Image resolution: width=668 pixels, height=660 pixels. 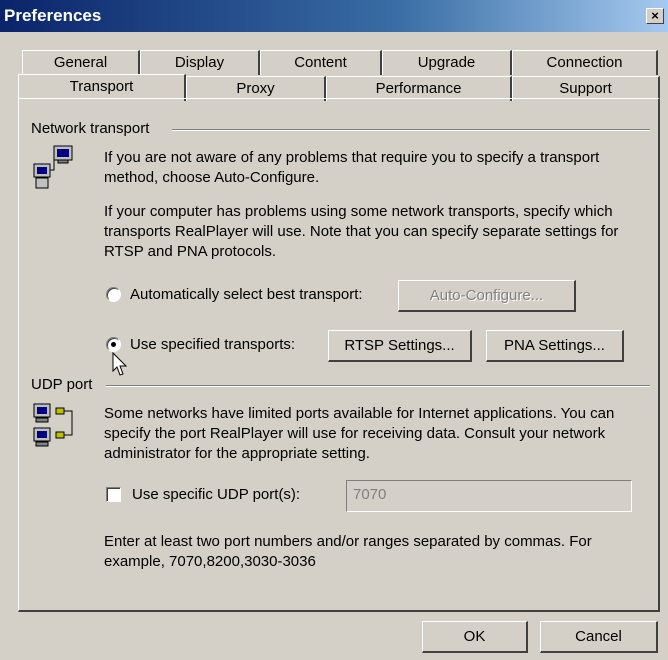 What do you see at coordinates (246, 294) in the screenshot?
I see `auto-transport-label: Automatically select best transport:` at bounding box center [246, 294].